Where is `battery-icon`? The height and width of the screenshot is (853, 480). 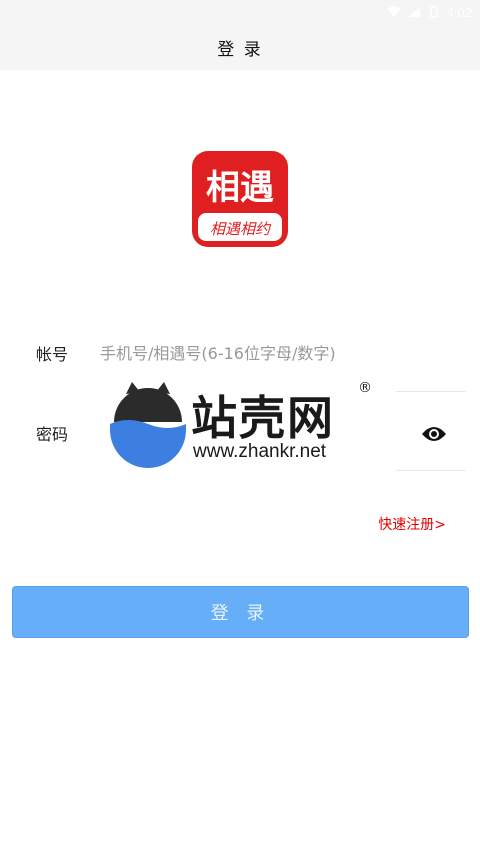 battery-icon is located at coordinates (433, 12).